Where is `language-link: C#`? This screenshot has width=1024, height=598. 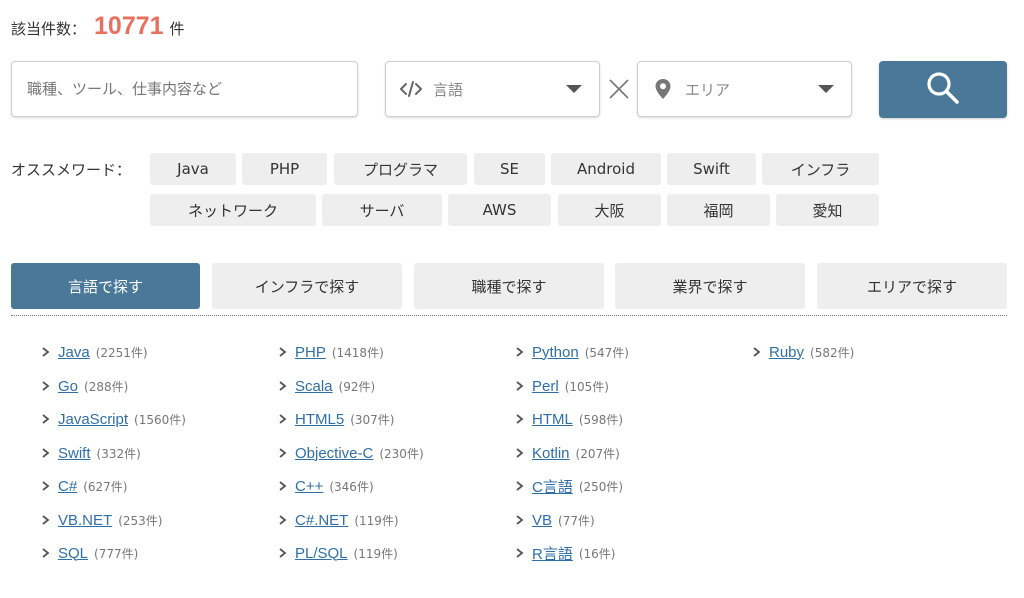 language-link: C# is located at coordinates (67, 486).